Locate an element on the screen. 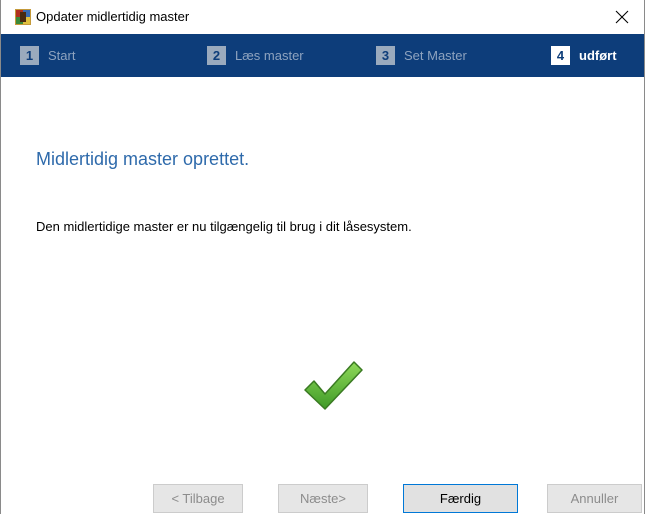  next-button: Næste> is located at coordinates (323, 498).